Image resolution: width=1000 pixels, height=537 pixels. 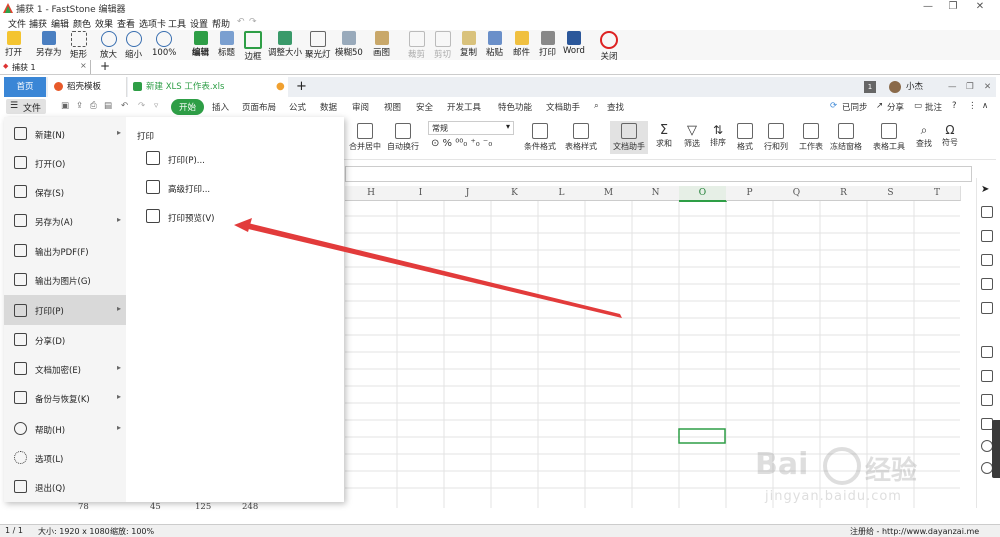 I want to click on comment-button: 批注, so click(x=933, y=107).